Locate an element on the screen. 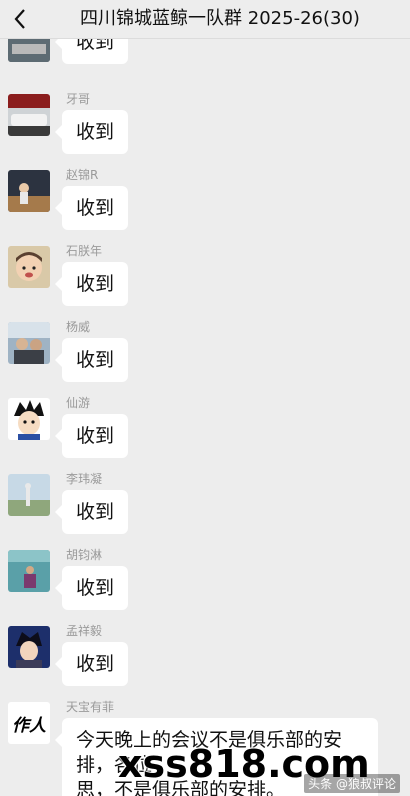 The width and height of the screenshot is (410, 796). calligraphy-avatar-icon: 作人 is located at coordinates (29, 723).